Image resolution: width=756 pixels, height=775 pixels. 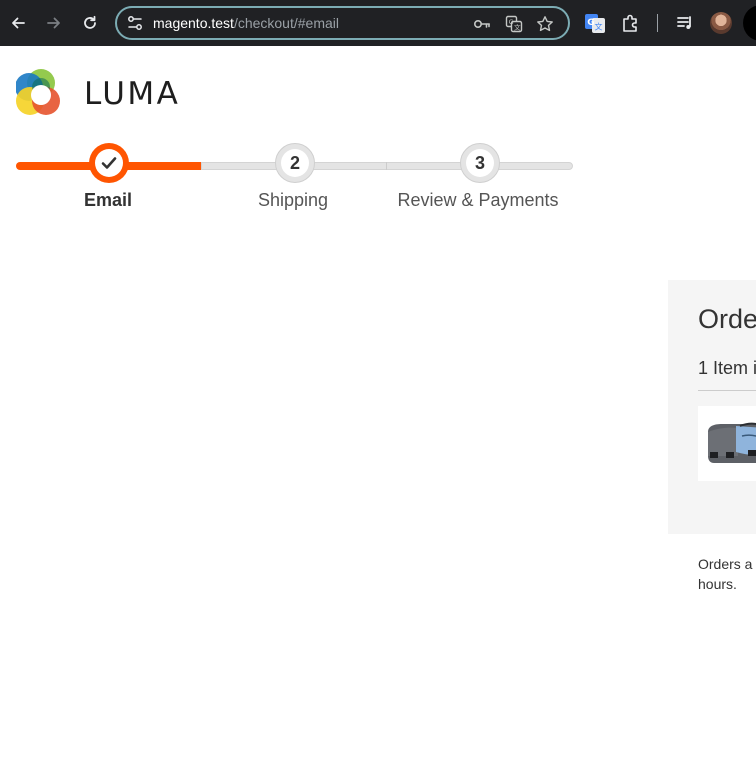 What do you see at coordinates (41, 95) in the screenshot?
I see `logo-center` at bounding box center [41, 95].